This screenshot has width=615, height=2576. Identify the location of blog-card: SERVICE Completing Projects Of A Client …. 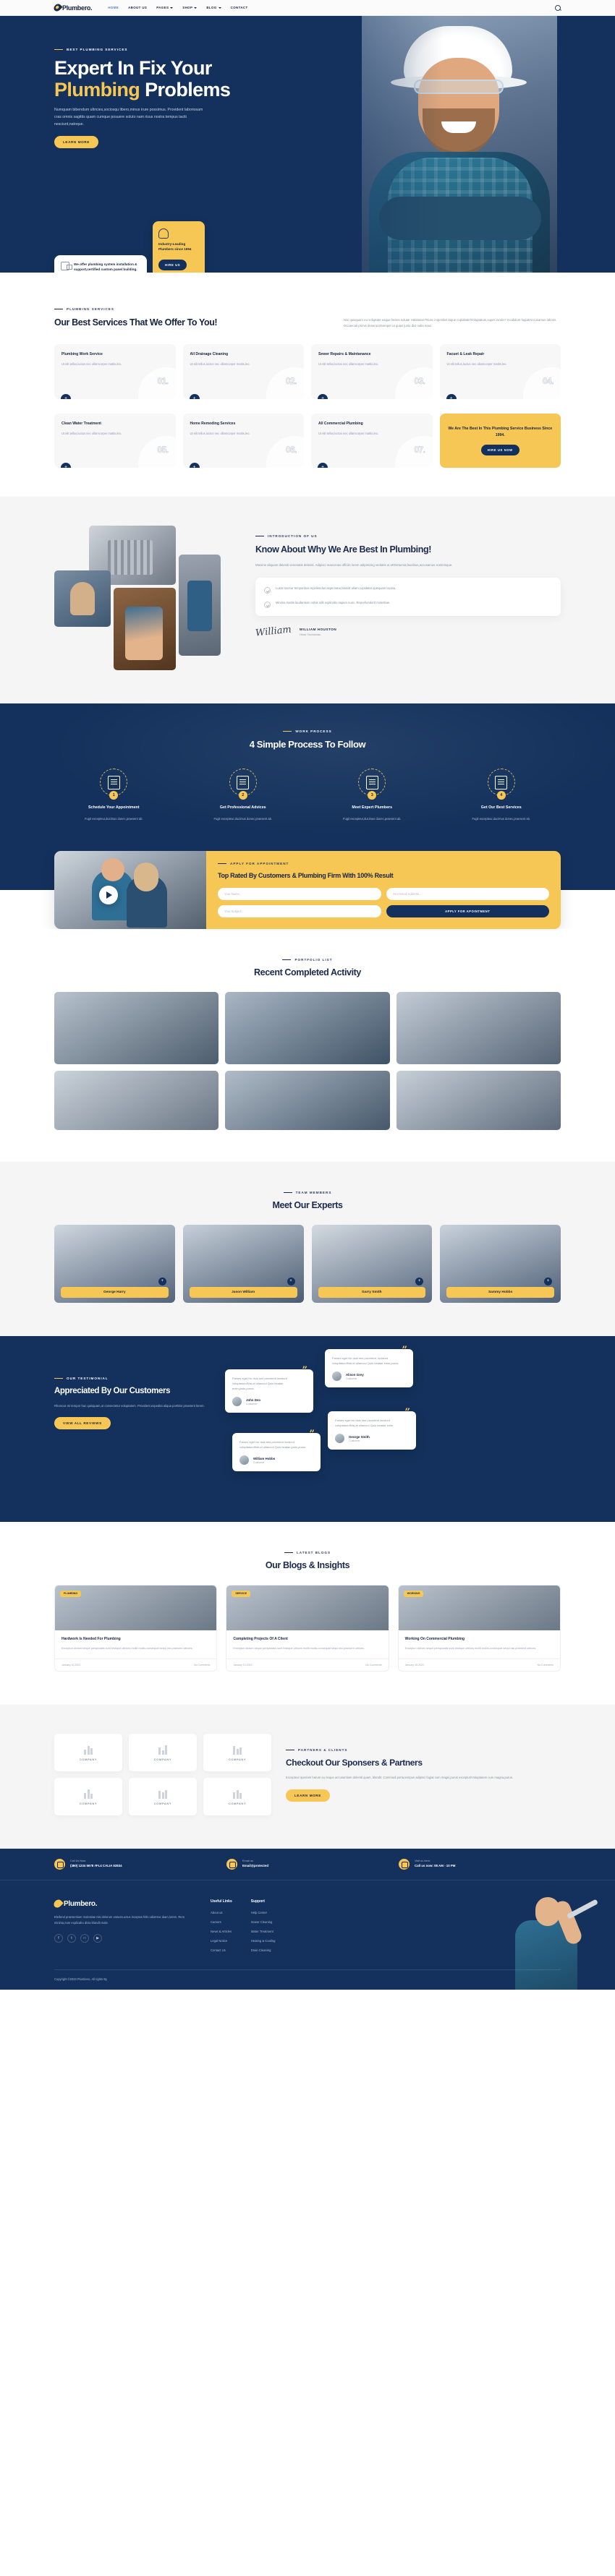
(307, 1628).